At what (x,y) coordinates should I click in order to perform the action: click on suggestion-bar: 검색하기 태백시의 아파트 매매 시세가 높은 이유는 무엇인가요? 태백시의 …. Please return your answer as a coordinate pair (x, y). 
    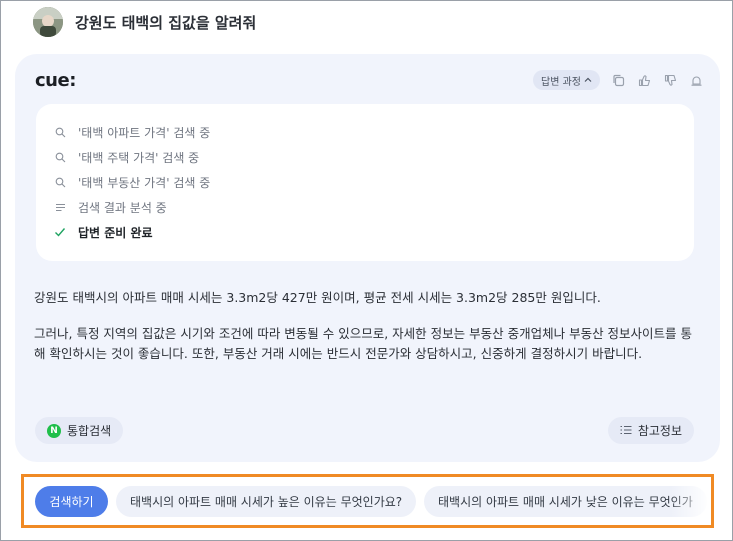
    Looking at the image, I should click on (367, 501).